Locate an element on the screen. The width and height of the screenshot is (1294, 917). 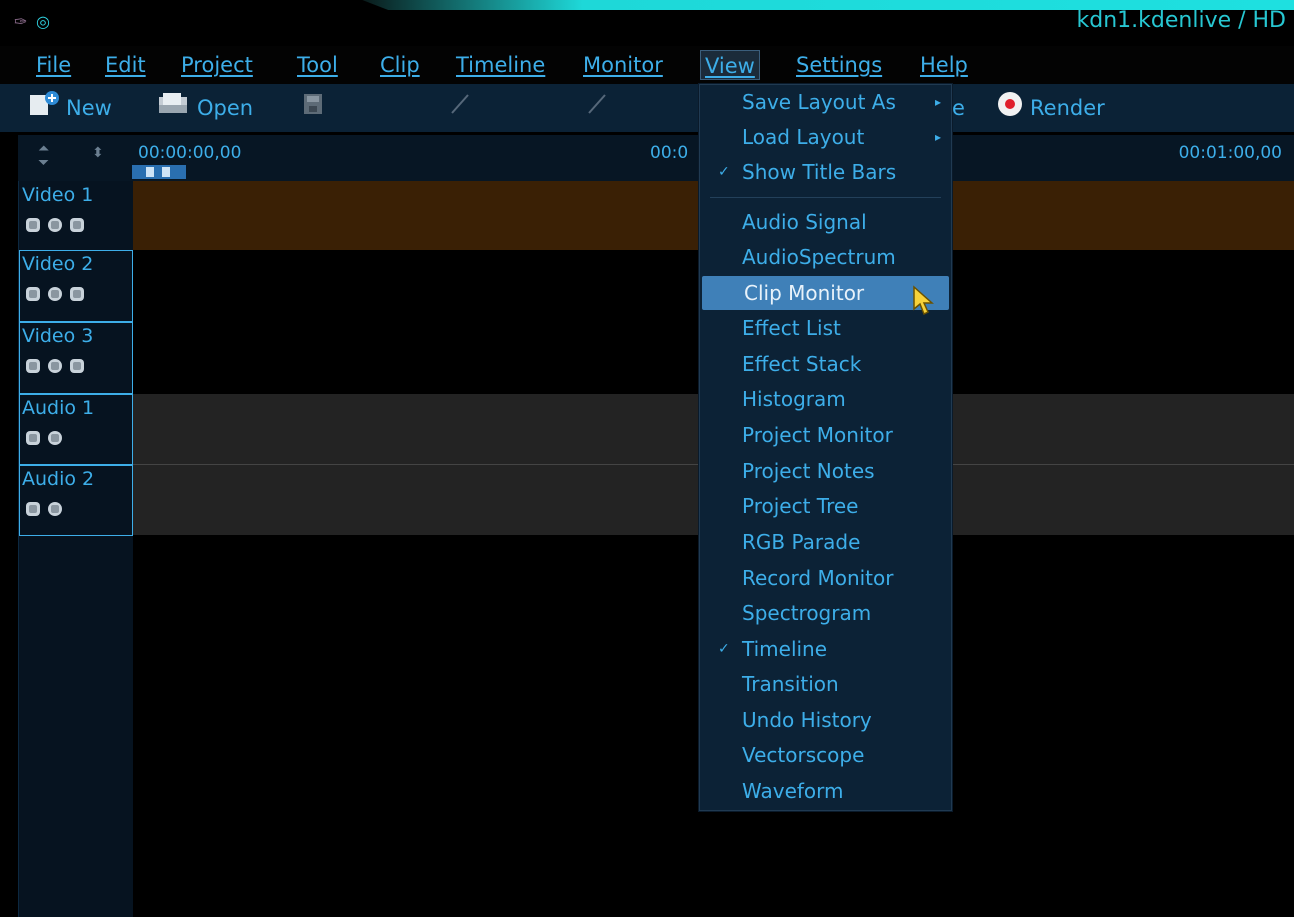
menu-spectrogram: Spectrogram is located at coordinates (825, 613).